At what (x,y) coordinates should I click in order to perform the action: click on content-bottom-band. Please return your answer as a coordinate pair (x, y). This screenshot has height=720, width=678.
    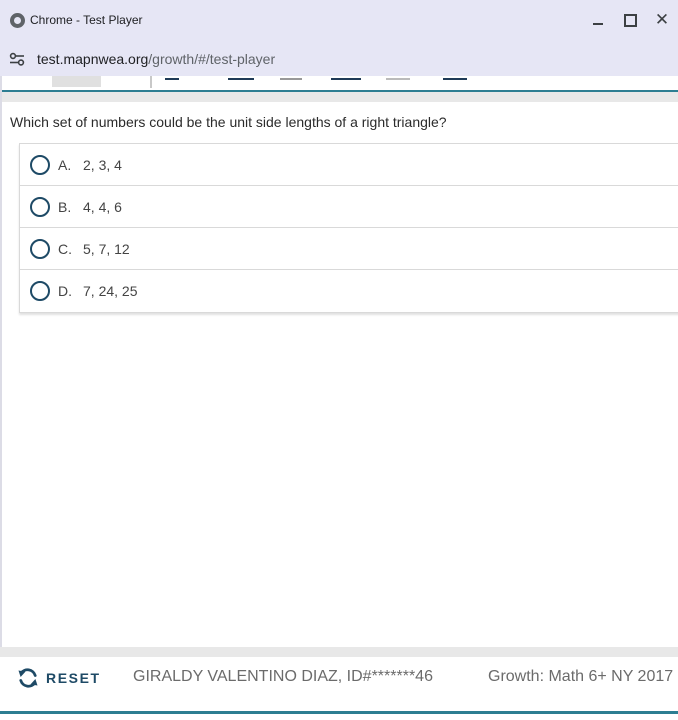
    Looking at the image, I should click on (339, 652).